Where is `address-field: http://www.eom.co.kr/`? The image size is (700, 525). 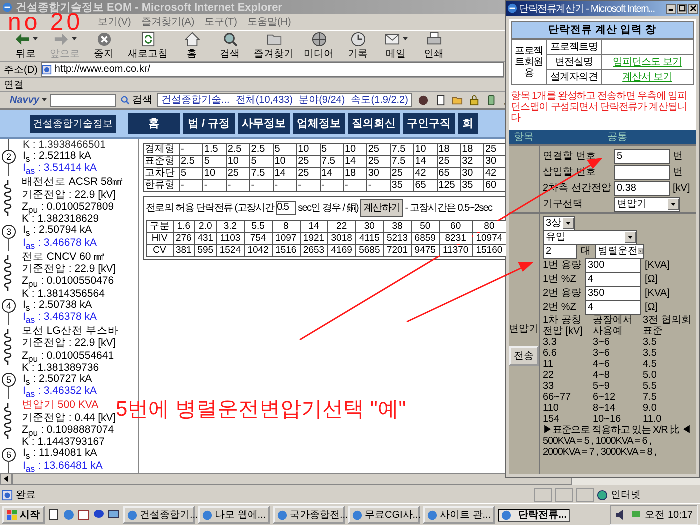 address-field: http://www.eom.co.kr/ is located at coordinates (272, 69).